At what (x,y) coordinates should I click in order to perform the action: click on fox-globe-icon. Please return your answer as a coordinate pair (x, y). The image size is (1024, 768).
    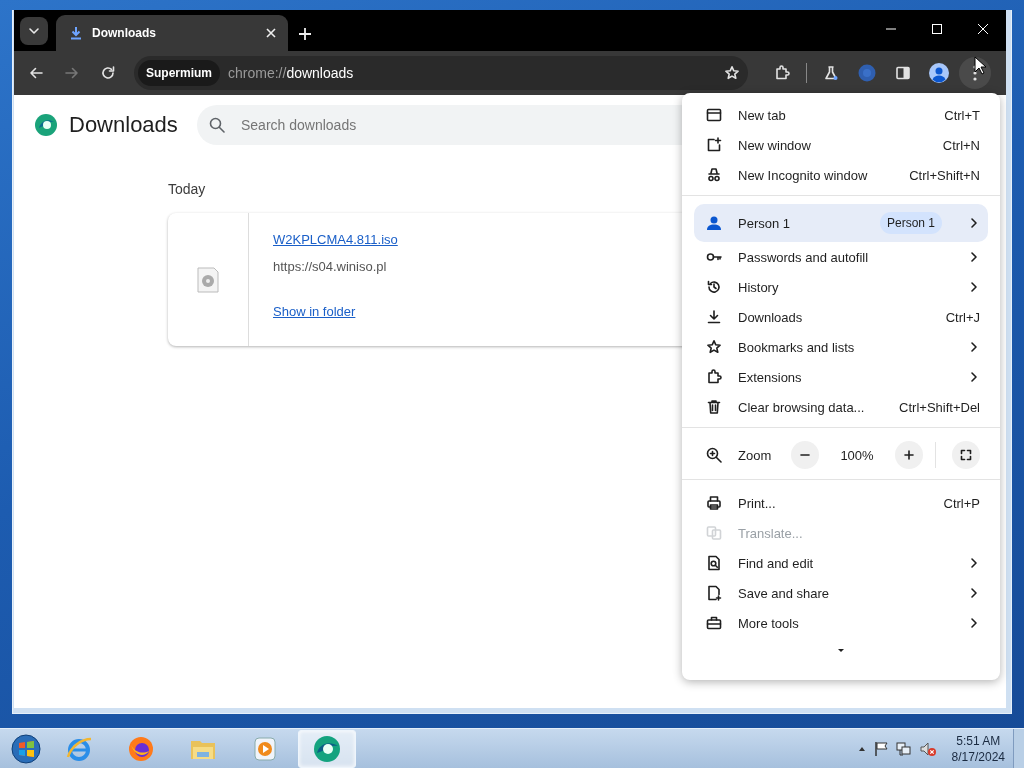
    Looking at the image, I should click on (141, 748).